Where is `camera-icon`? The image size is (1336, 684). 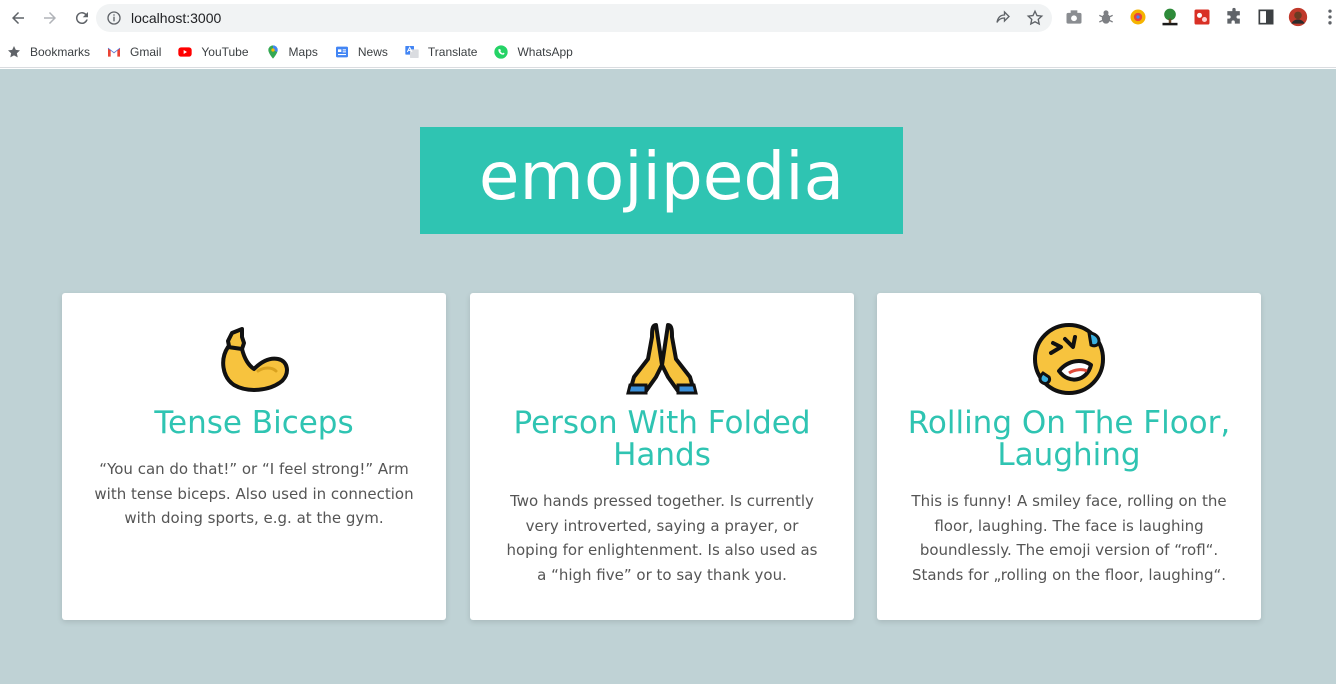
camera-icon is located at coordinates (1074, 17).